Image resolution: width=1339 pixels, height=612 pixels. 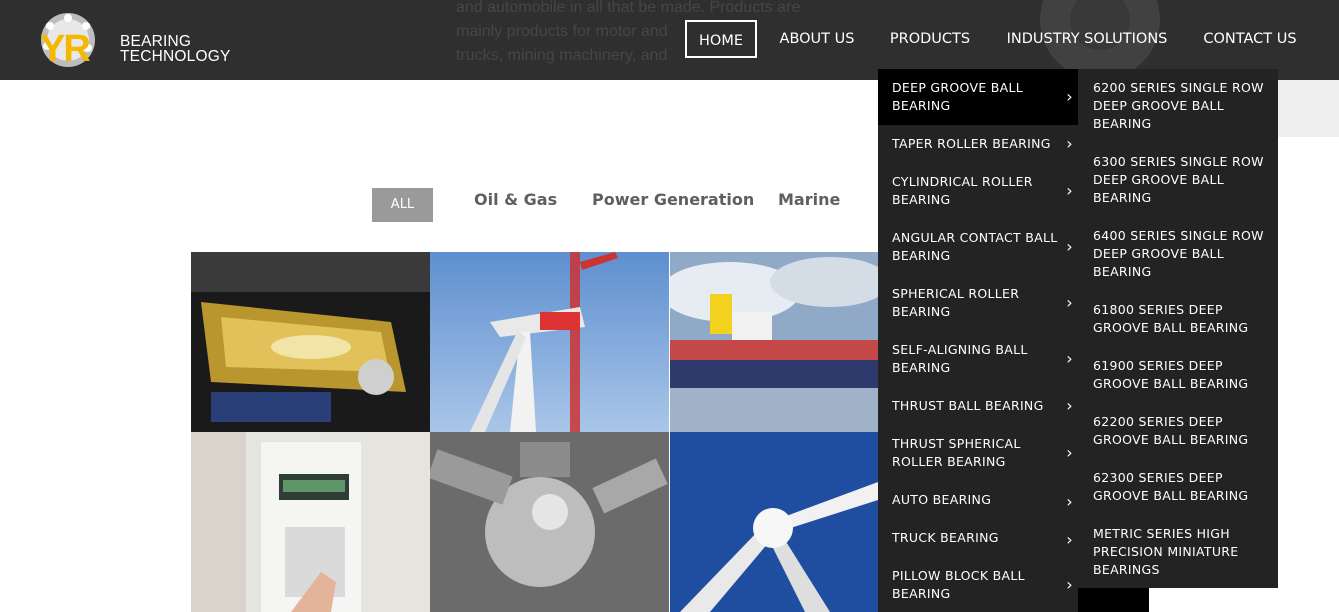 I want to click on menu-item-self-aligning-ball-bearing: SELF-ALIGNING BALL BEARING ›, so click(x=978, y=359).